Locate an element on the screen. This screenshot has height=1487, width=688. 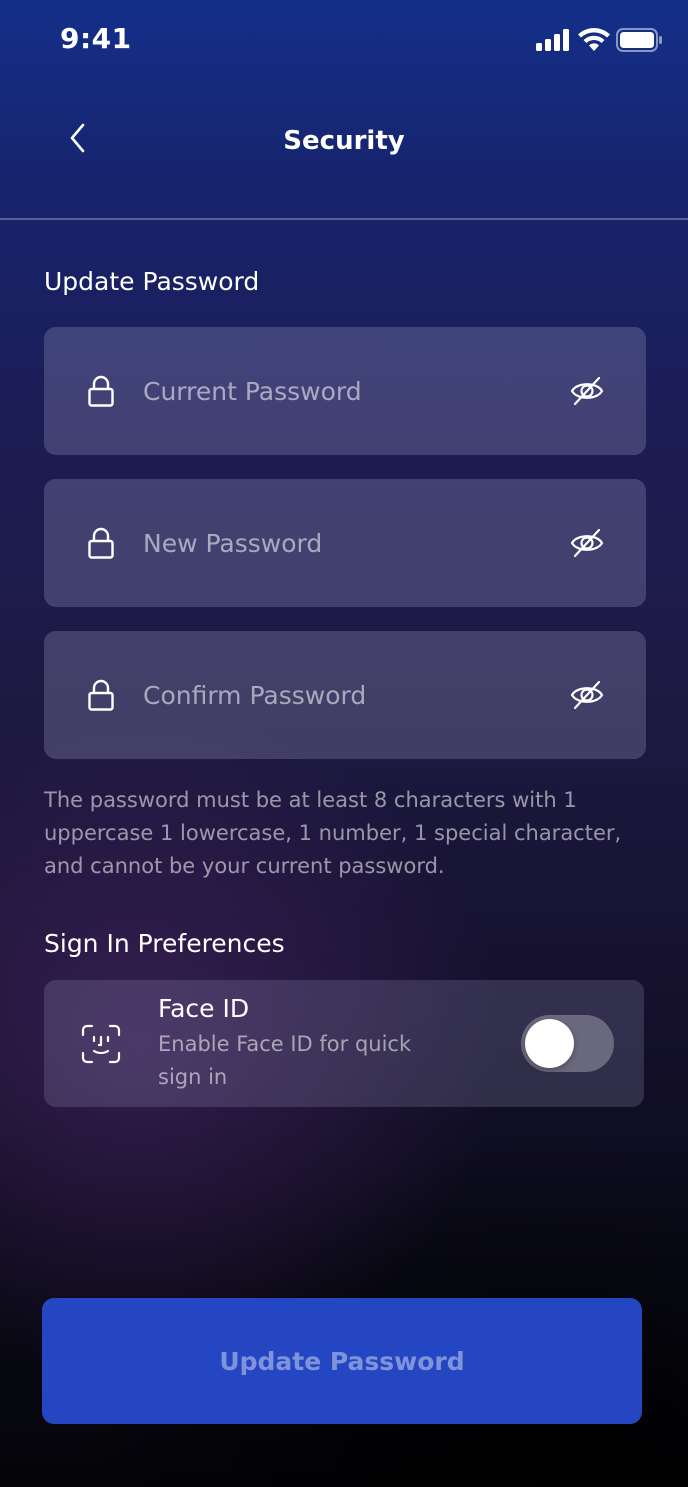
face-id-toggle is located at coordinates (567, 1043).